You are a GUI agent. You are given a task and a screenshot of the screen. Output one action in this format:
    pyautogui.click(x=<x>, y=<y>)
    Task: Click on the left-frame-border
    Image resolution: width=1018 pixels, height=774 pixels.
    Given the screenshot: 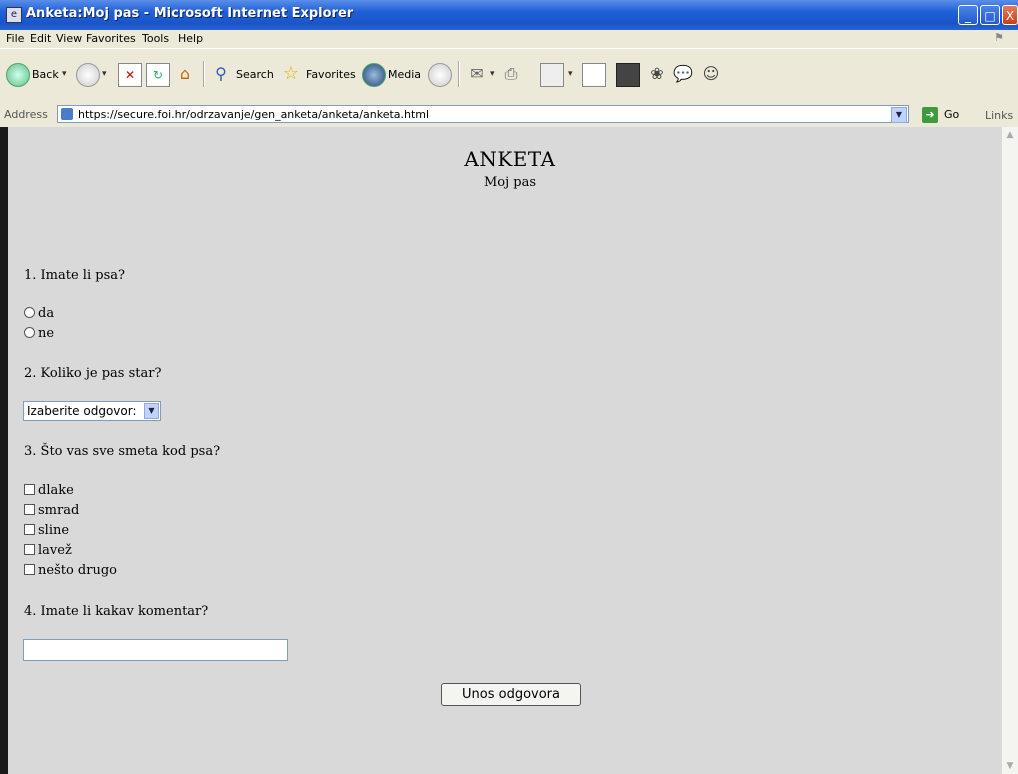 What is the action you would take?
    pyautogui.click(x=4, y=450)
    